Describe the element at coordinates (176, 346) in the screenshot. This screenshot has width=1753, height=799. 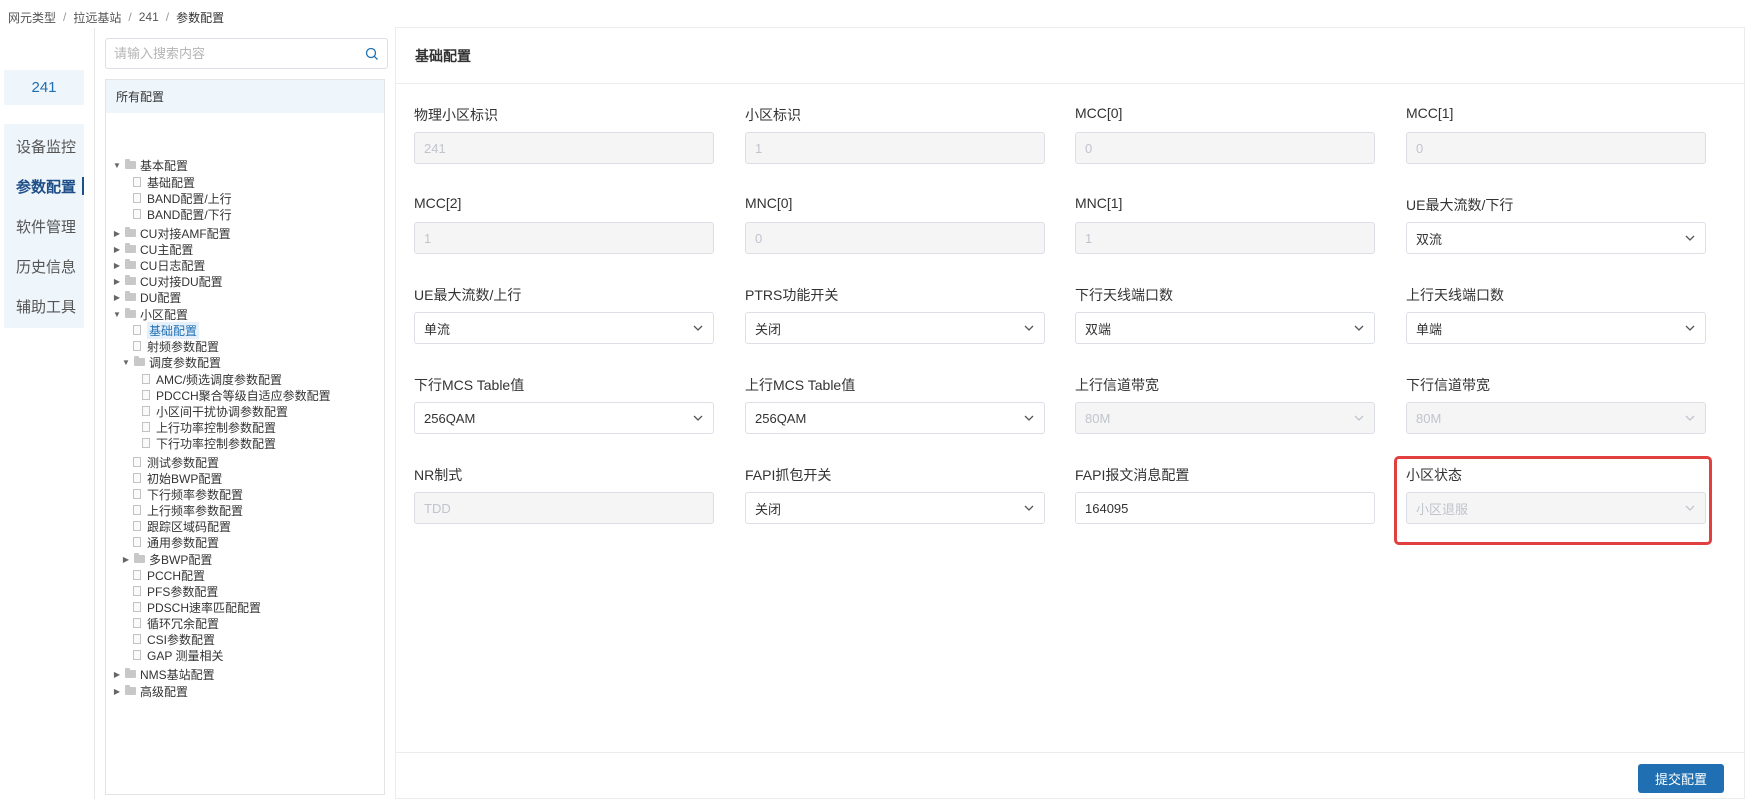
I see `tree-node: 射频参数配置` at that location.